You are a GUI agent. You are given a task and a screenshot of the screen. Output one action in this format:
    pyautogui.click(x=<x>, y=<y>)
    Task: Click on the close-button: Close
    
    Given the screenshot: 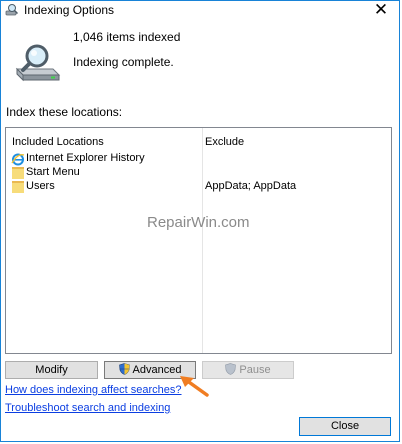 What is the action you would take?
    pyautogui.click(x=345, y=426)
    